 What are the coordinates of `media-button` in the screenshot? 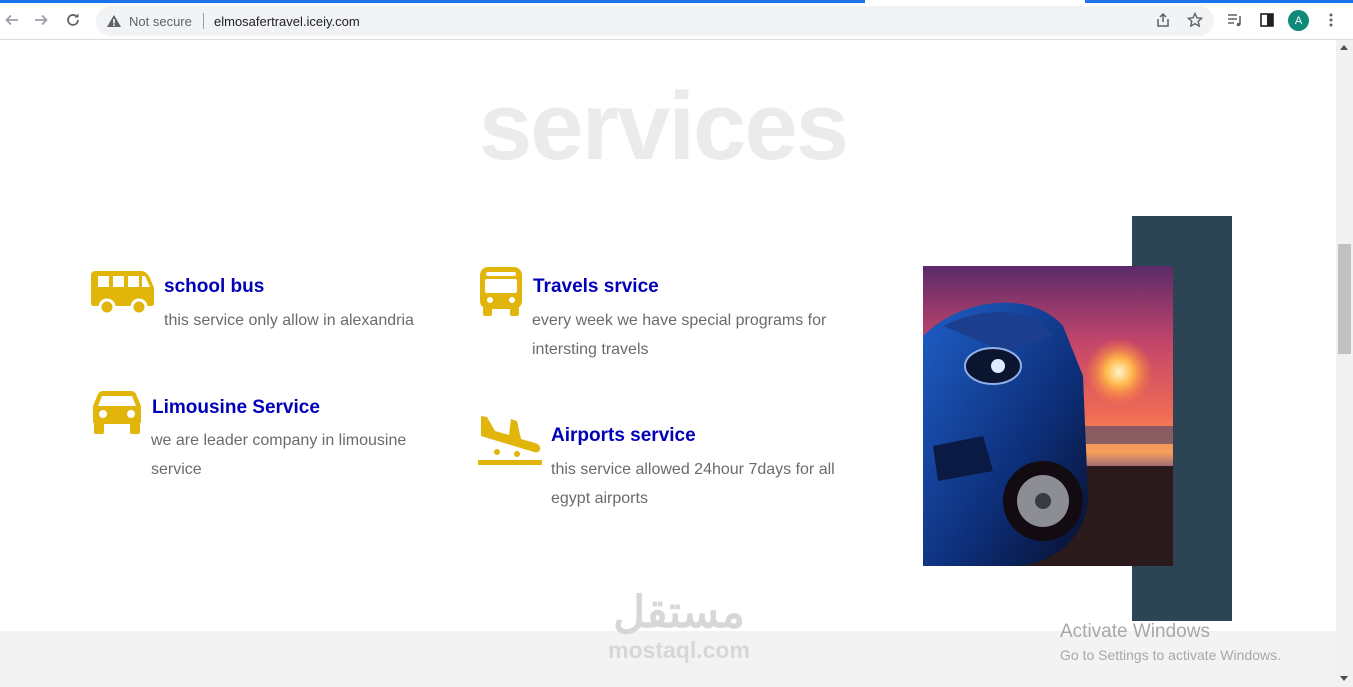 It's located at (1235, 20).